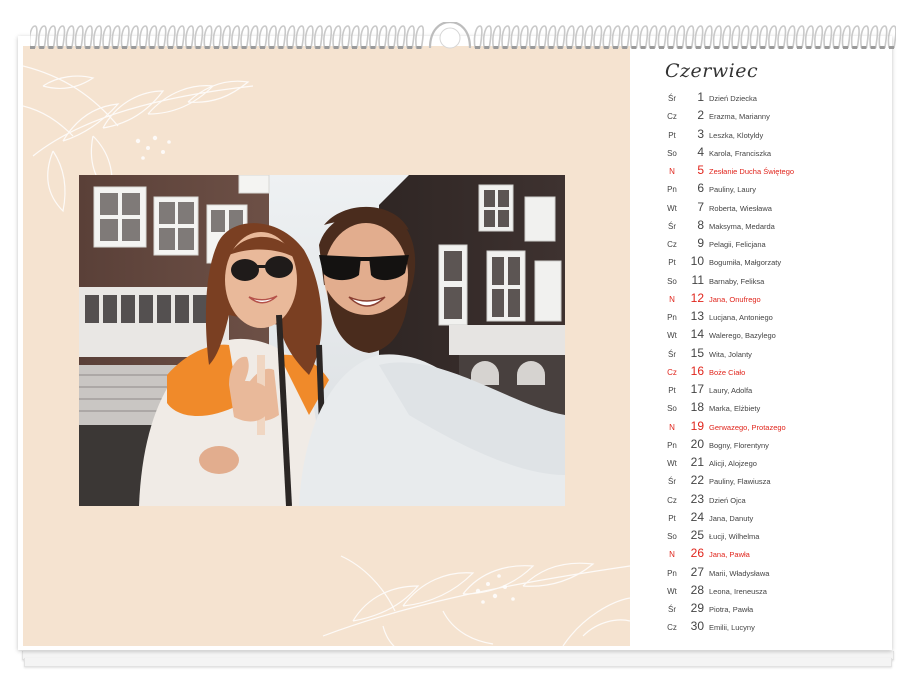 The width and height of the screenshot is (906, 691). What do you see at coordinates (761, 245) in the screenshot?
I see `calendar-day-row: Cz 9 Pelagii, Felicjana` at bounding box center [761, 245].